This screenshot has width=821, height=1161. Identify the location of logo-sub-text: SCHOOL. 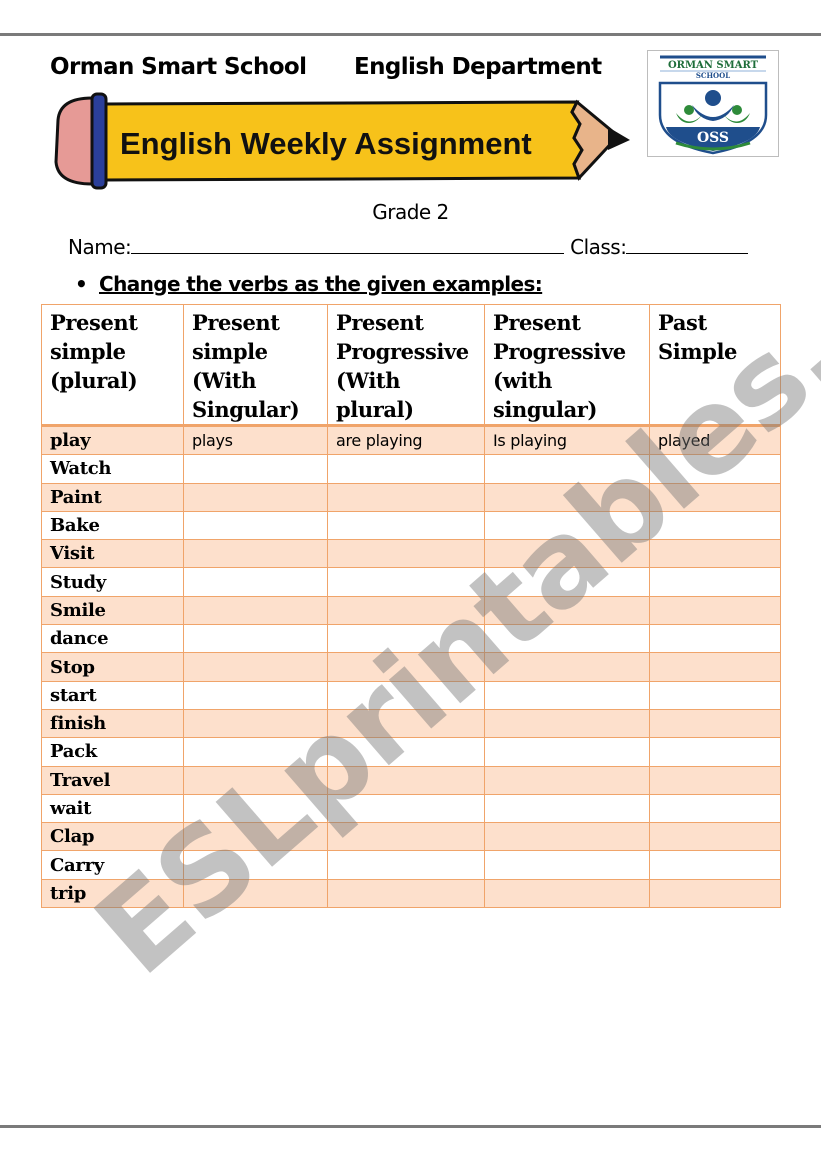
(713, 75).